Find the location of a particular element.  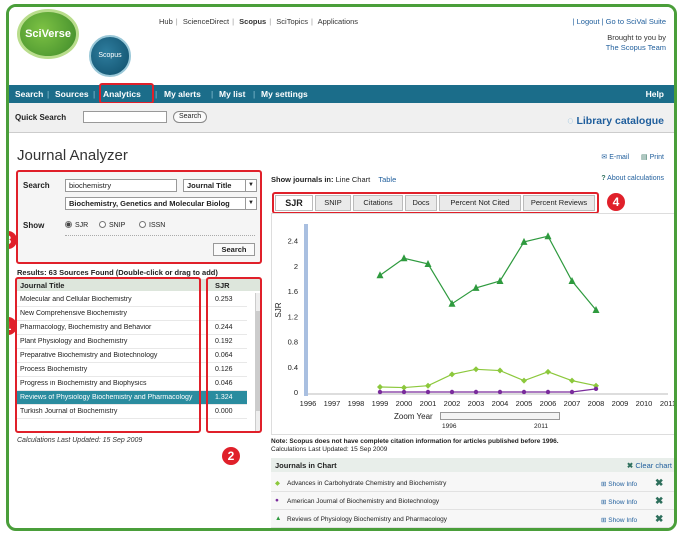

zoom-to-label: 2011 is located at coordinates (541, 426).